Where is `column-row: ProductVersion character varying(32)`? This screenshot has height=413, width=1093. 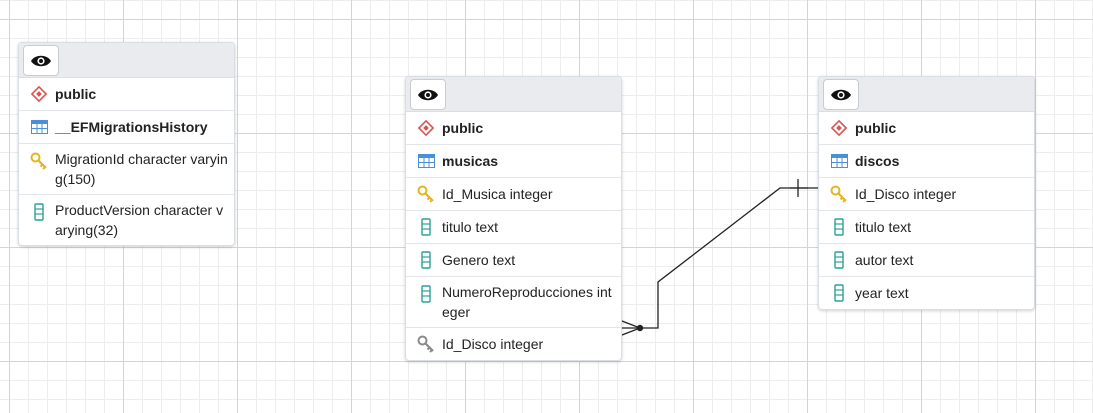 column-row: ProductVersion character varying(32) is located at coordinates (126, 220).